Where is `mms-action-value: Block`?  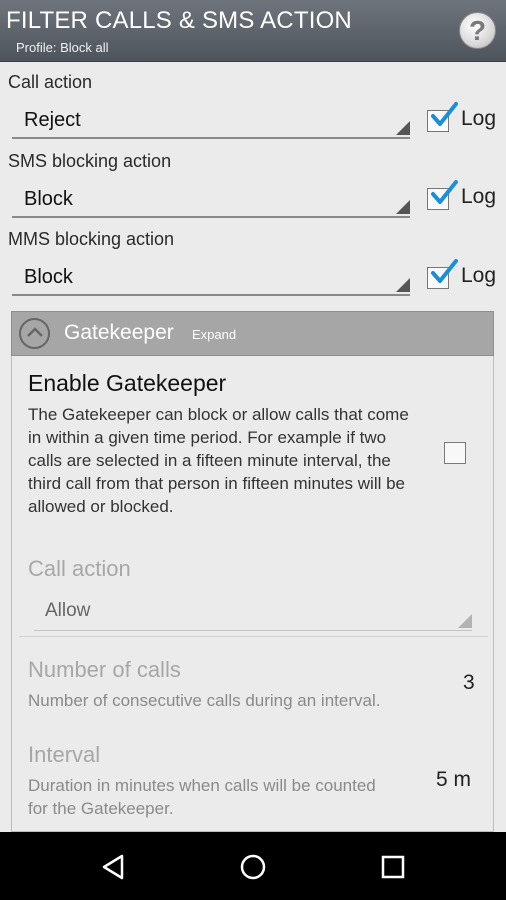 mms-action-value: Block is located at coordinates (48, 277).